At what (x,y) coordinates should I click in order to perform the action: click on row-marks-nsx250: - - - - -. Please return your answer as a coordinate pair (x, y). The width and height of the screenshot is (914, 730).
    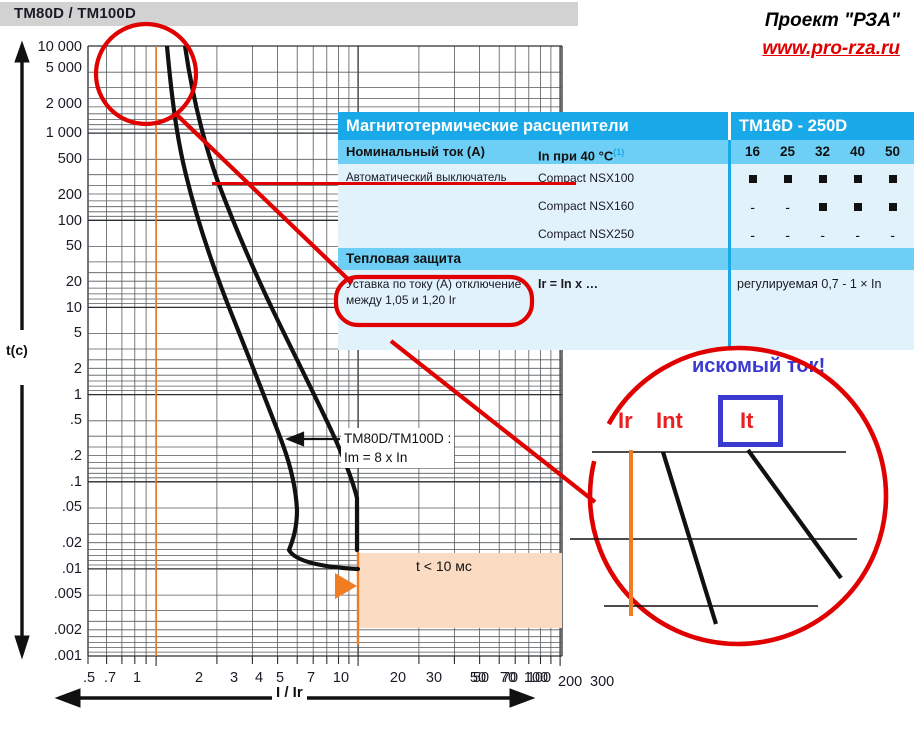
    Looking at the image, I should click on (821, 234).